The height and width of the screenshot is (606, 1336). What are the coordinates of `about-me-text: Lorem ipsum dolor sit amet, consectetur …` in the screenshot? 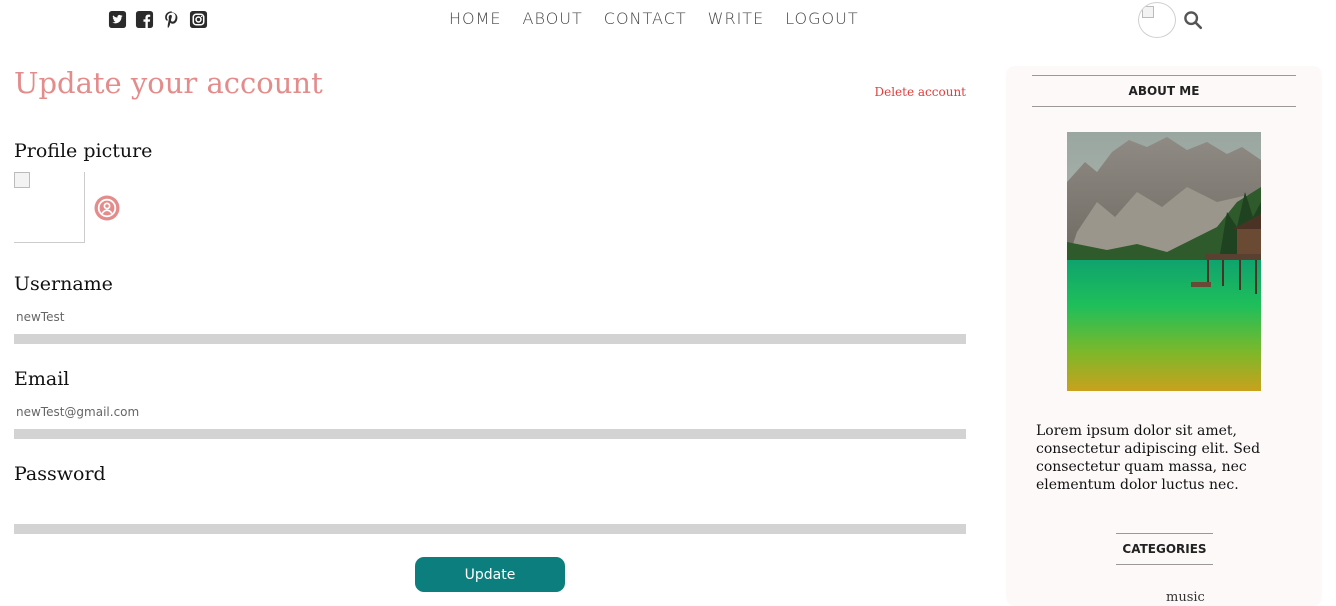 It's located at (1148, 458).